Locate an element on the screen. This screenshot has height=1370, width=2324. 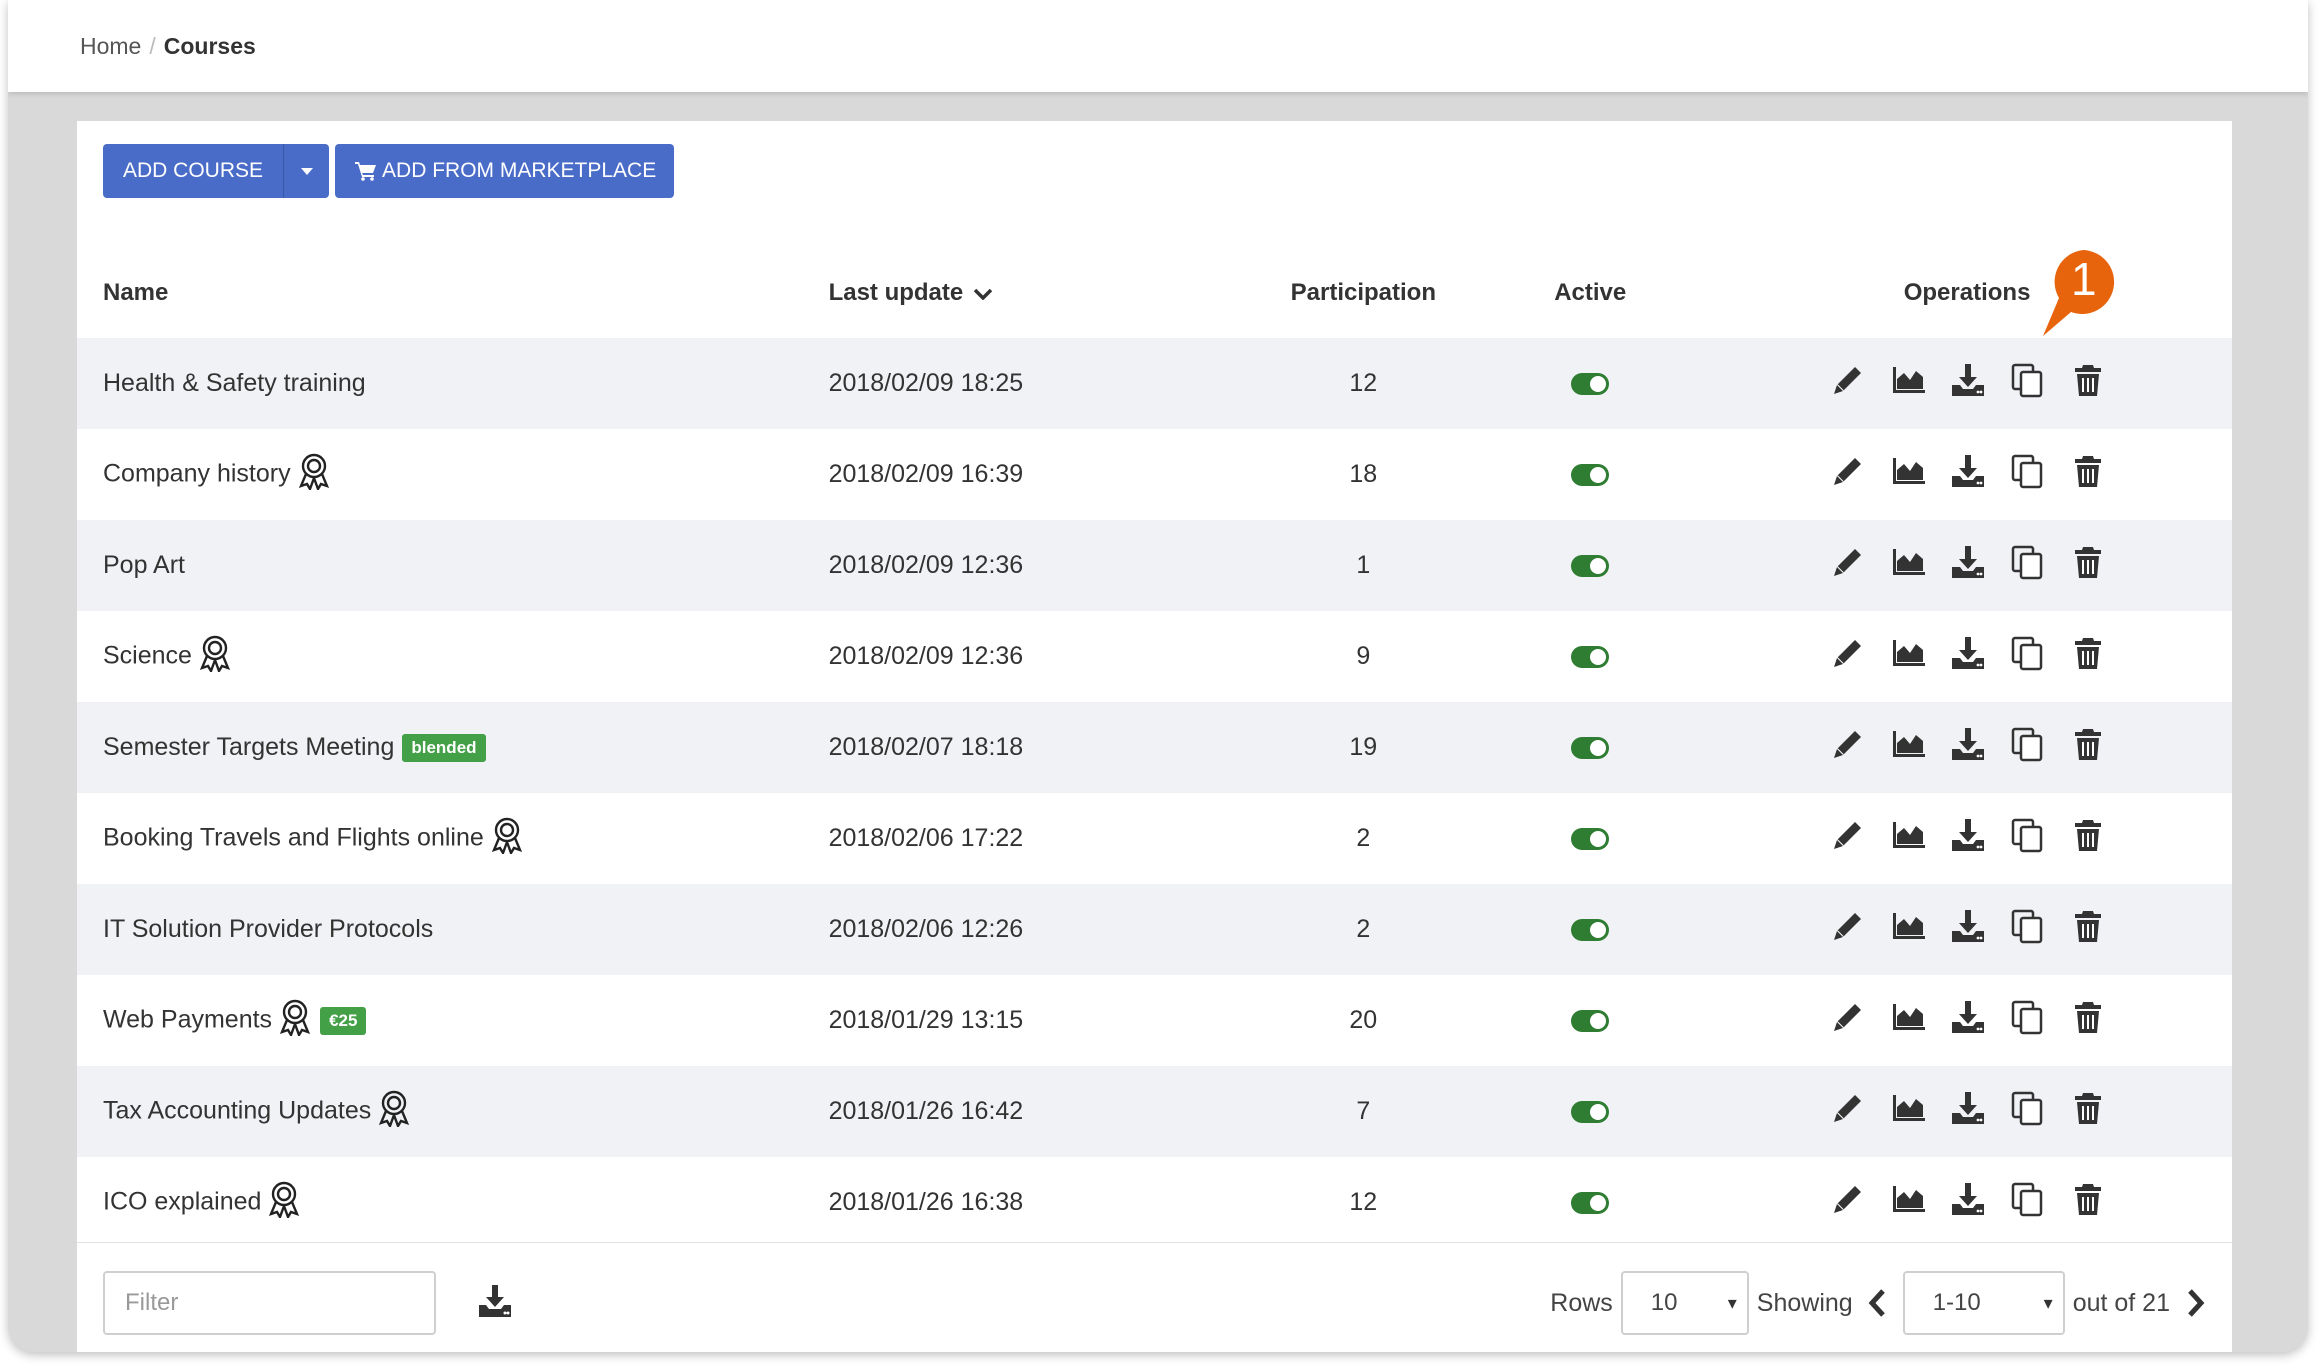
column-header-active: Active is located at coordinates (1590, 293).